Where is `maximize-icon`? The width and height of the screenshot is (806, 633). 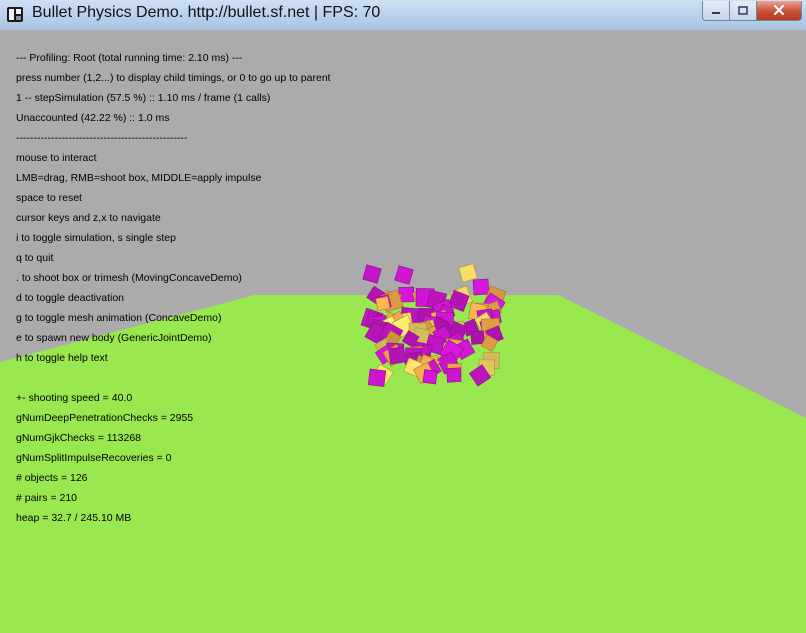
maximize-icon is located at coordinates (743, 10).